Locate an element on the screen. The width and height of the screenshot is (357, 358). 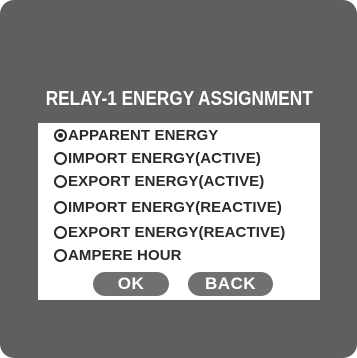
option-ampere-hour: AMPERE HOUR is located at coordinates (118, 255).